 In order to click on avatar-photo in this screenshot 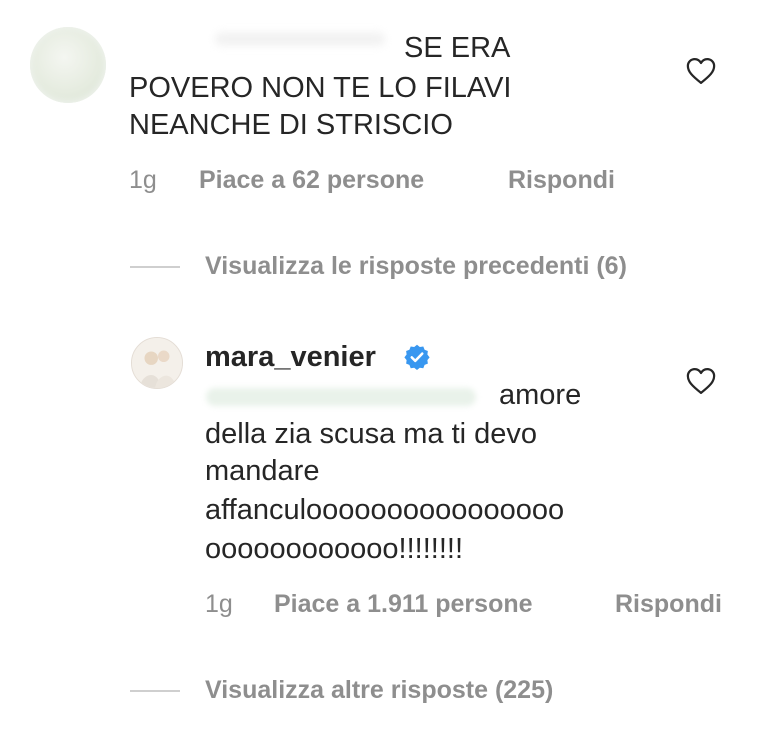, I will do `click(157, 363)`.